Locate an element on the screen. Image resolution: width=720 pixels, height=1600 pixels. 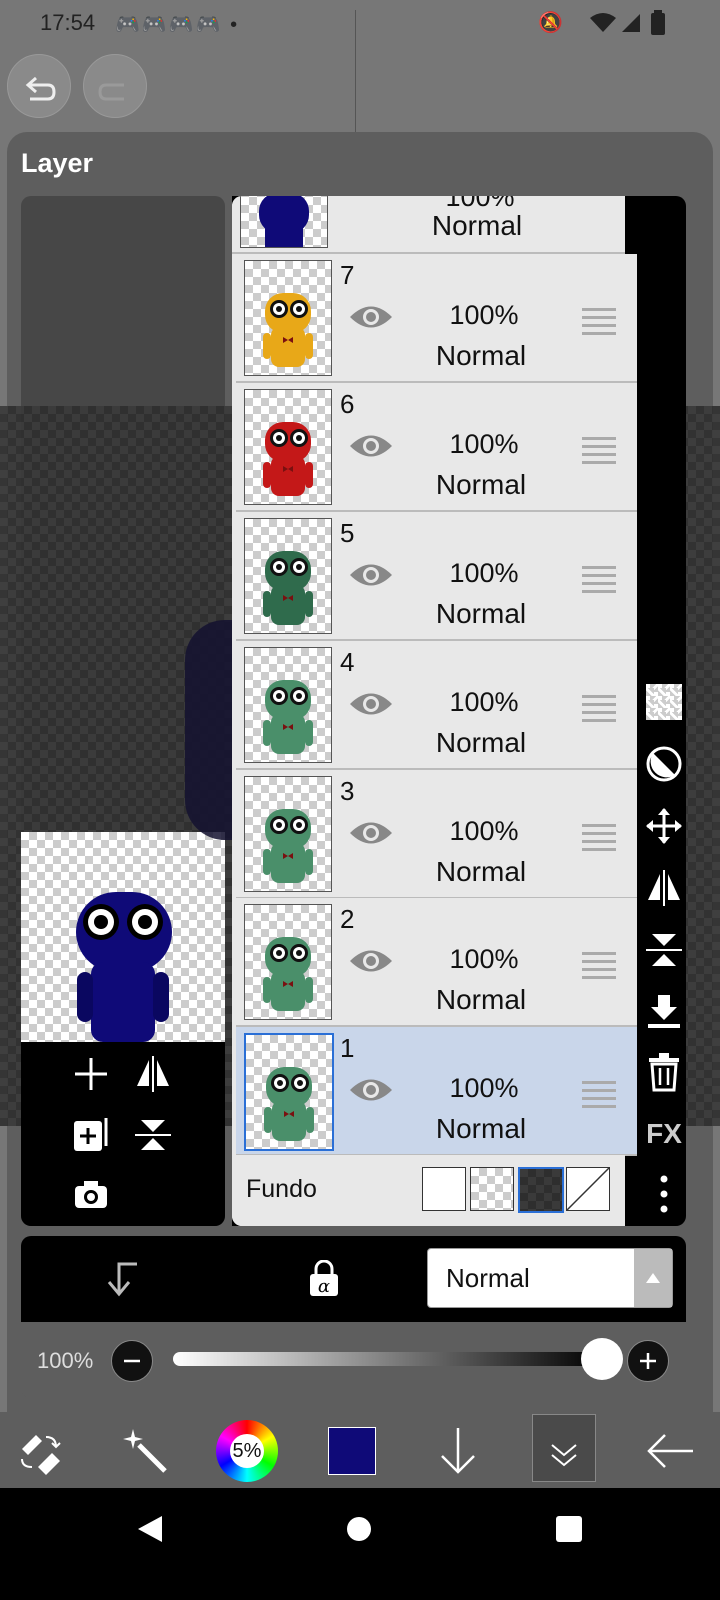
layer-row-3: 3 100% Normal is located at coordinates (436, 834).